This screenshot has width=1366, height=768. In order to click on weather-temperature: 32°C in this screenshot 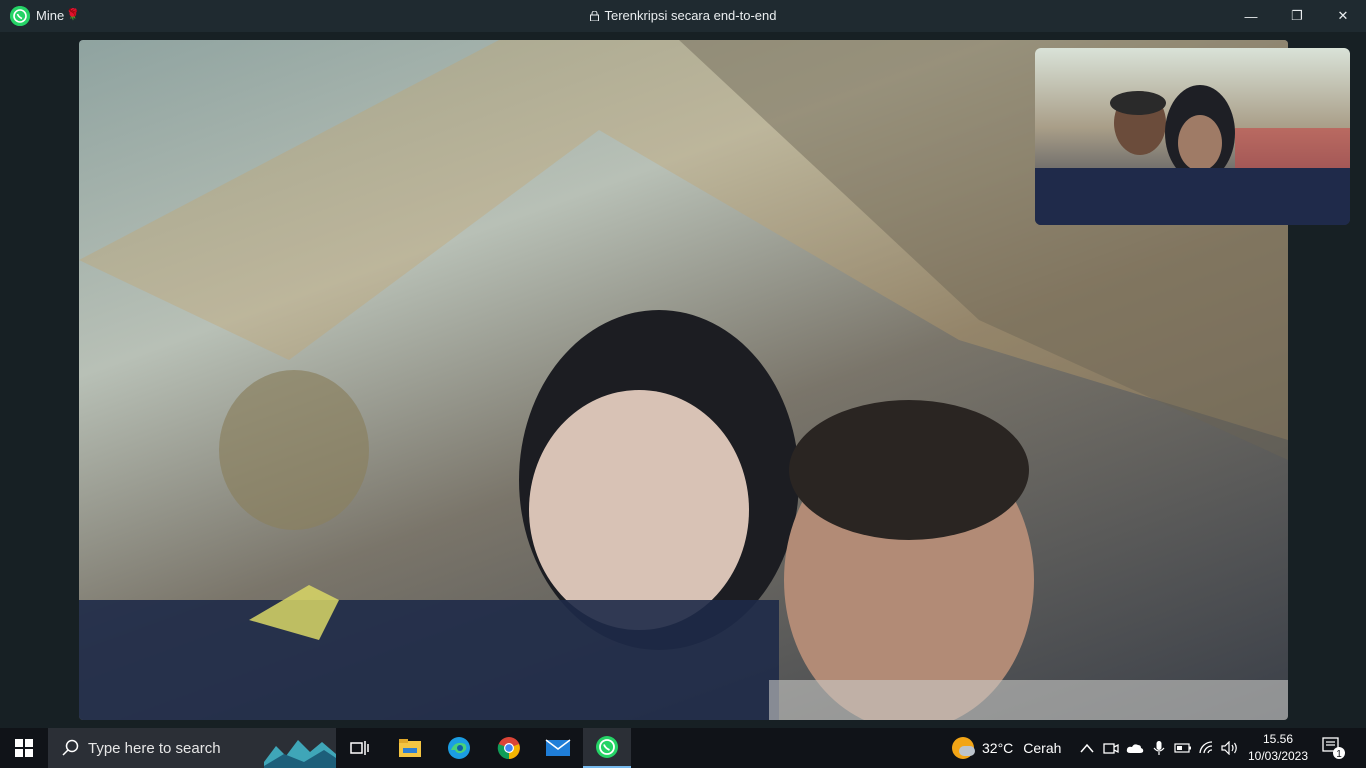, I will do `click(998, 748)`.